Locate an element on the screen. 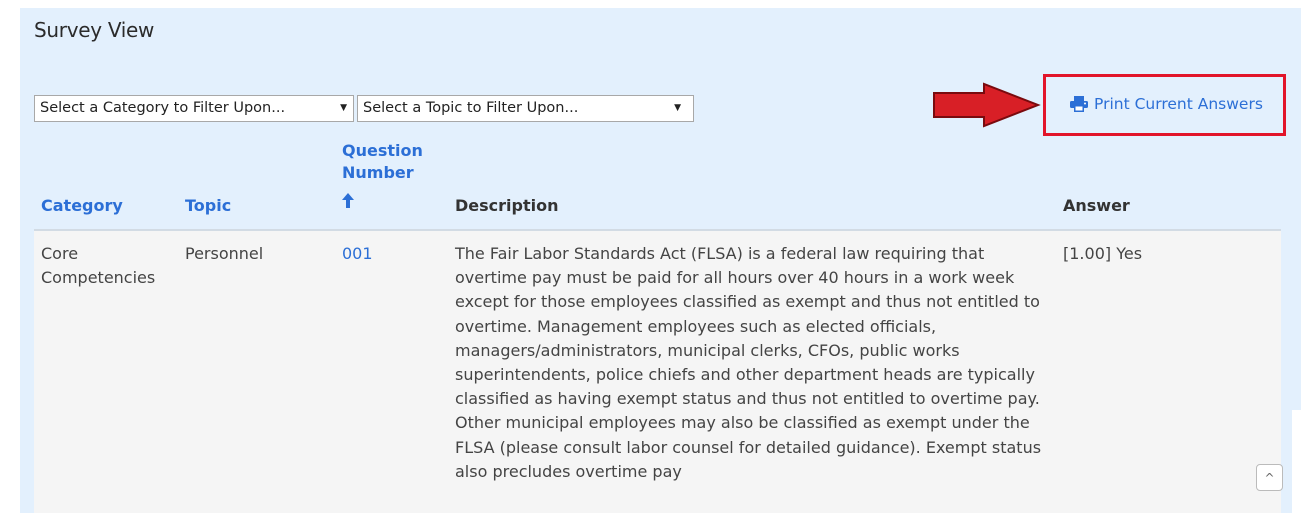 This screenshot has width=1301, height=513. print-button-label: Print Current Answers is located at coordinates (1178, 104).